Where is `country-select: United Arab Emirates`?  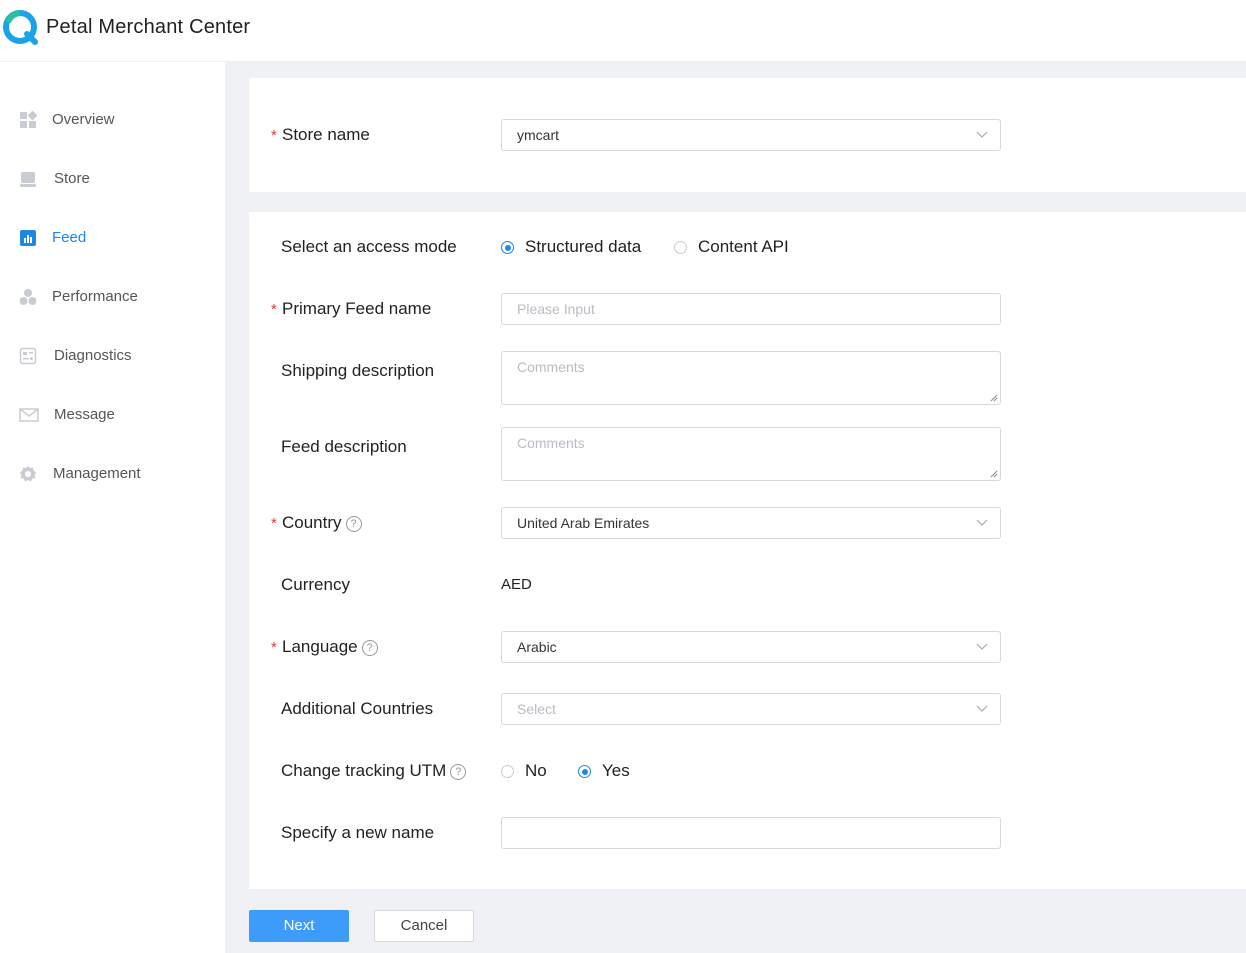 country-select: United Arab Emirates is located at coordinates (751, 523).